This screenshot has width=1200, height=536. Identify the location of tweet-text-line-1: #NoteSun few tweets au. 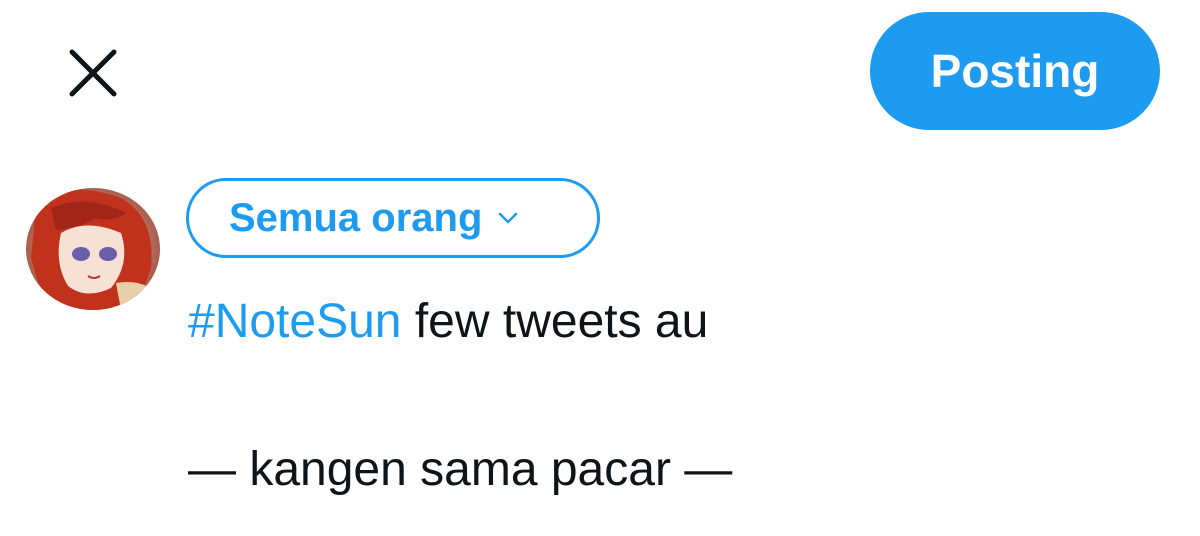
(448, 321).